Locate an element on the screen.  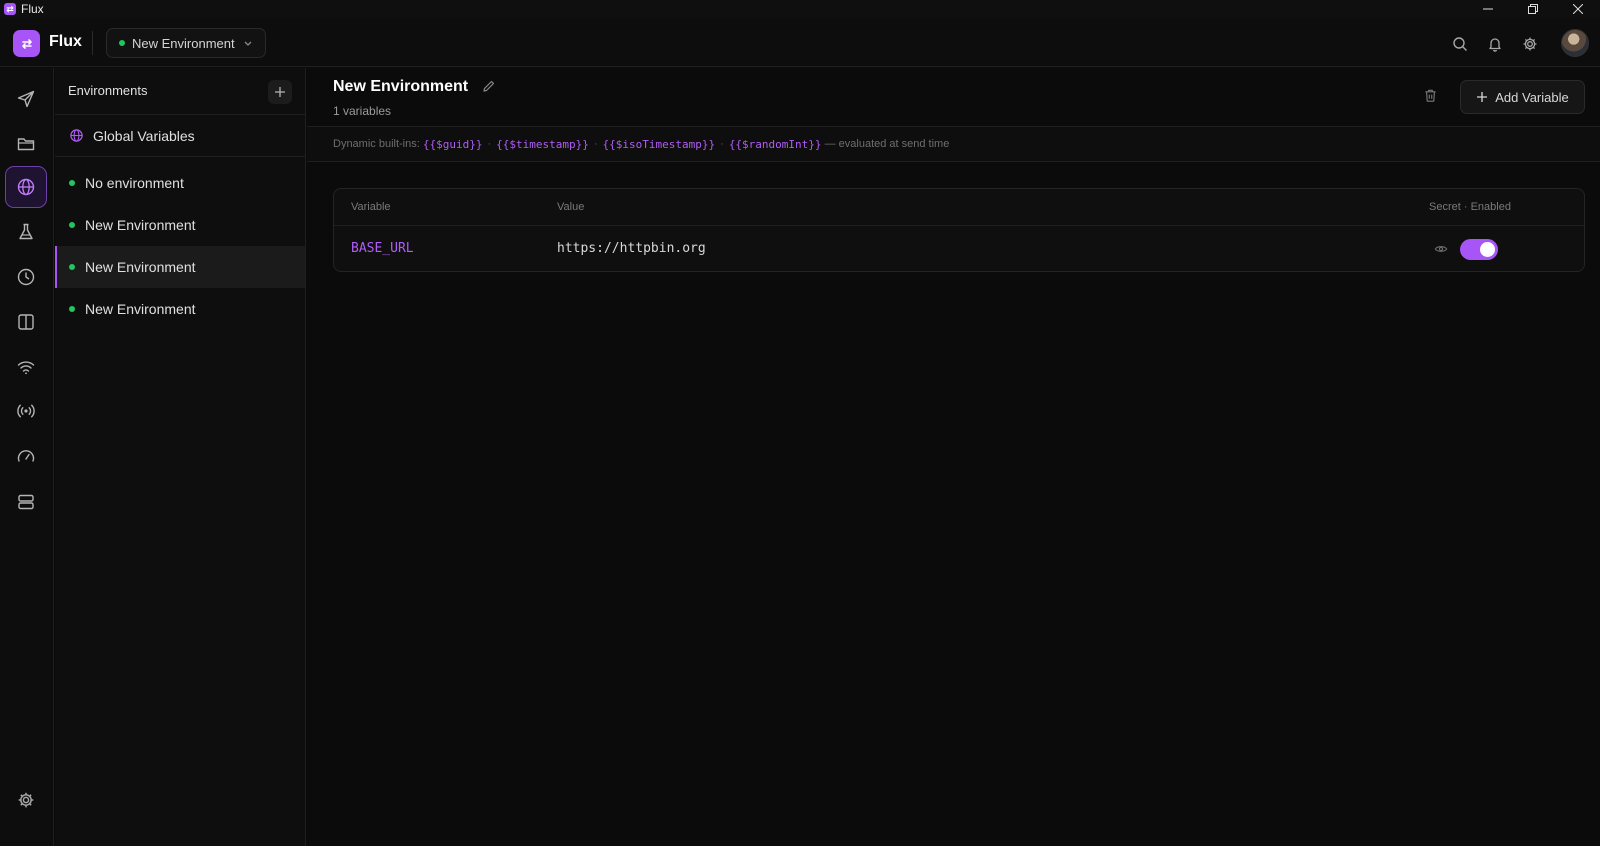
rail-environments is located at coordinates (26, 187).